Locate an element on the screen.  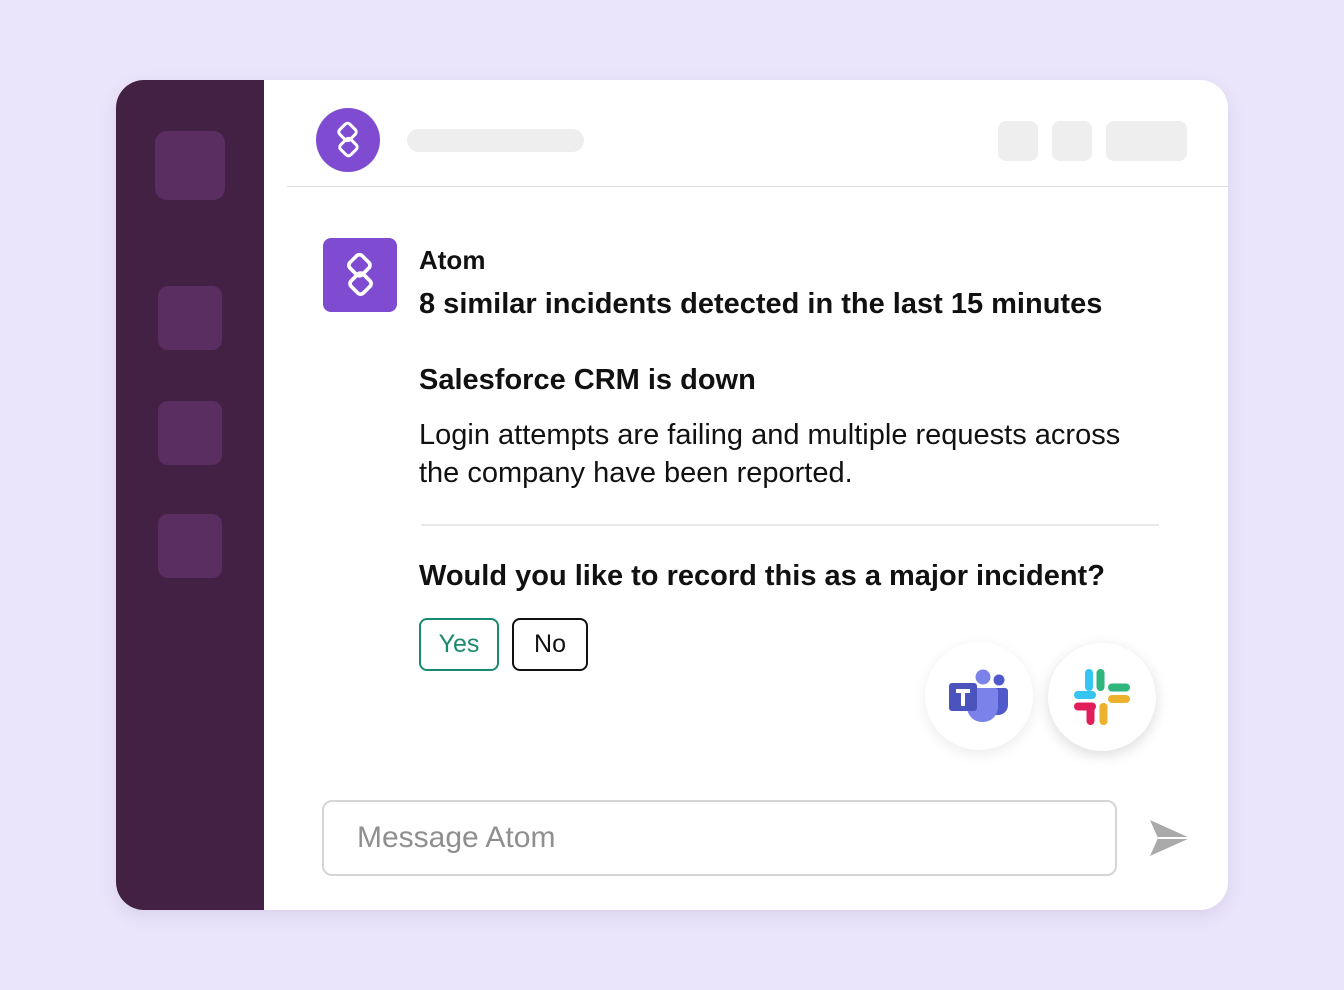
microsoft-teams-icon is located at coordinates (978, 695).